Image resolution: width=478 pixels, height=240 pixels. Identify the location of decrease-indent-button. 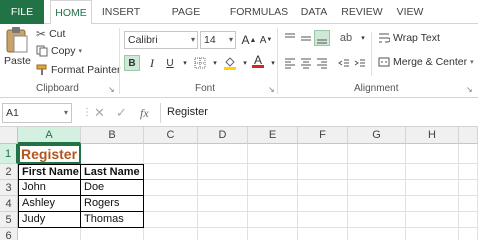
(344, 63).